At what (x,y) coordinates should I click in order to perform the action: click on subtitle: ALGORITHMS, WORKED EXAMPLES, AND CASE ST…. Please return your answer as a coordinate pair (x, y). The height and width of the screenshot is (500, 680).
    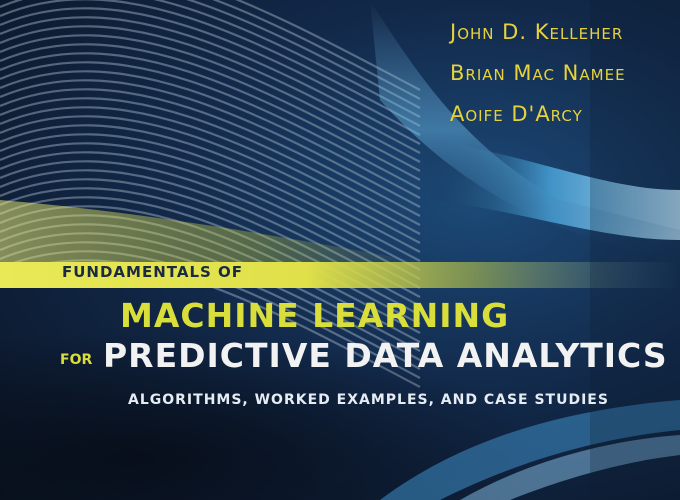
    Looking at the image, I should click on (368, 400).